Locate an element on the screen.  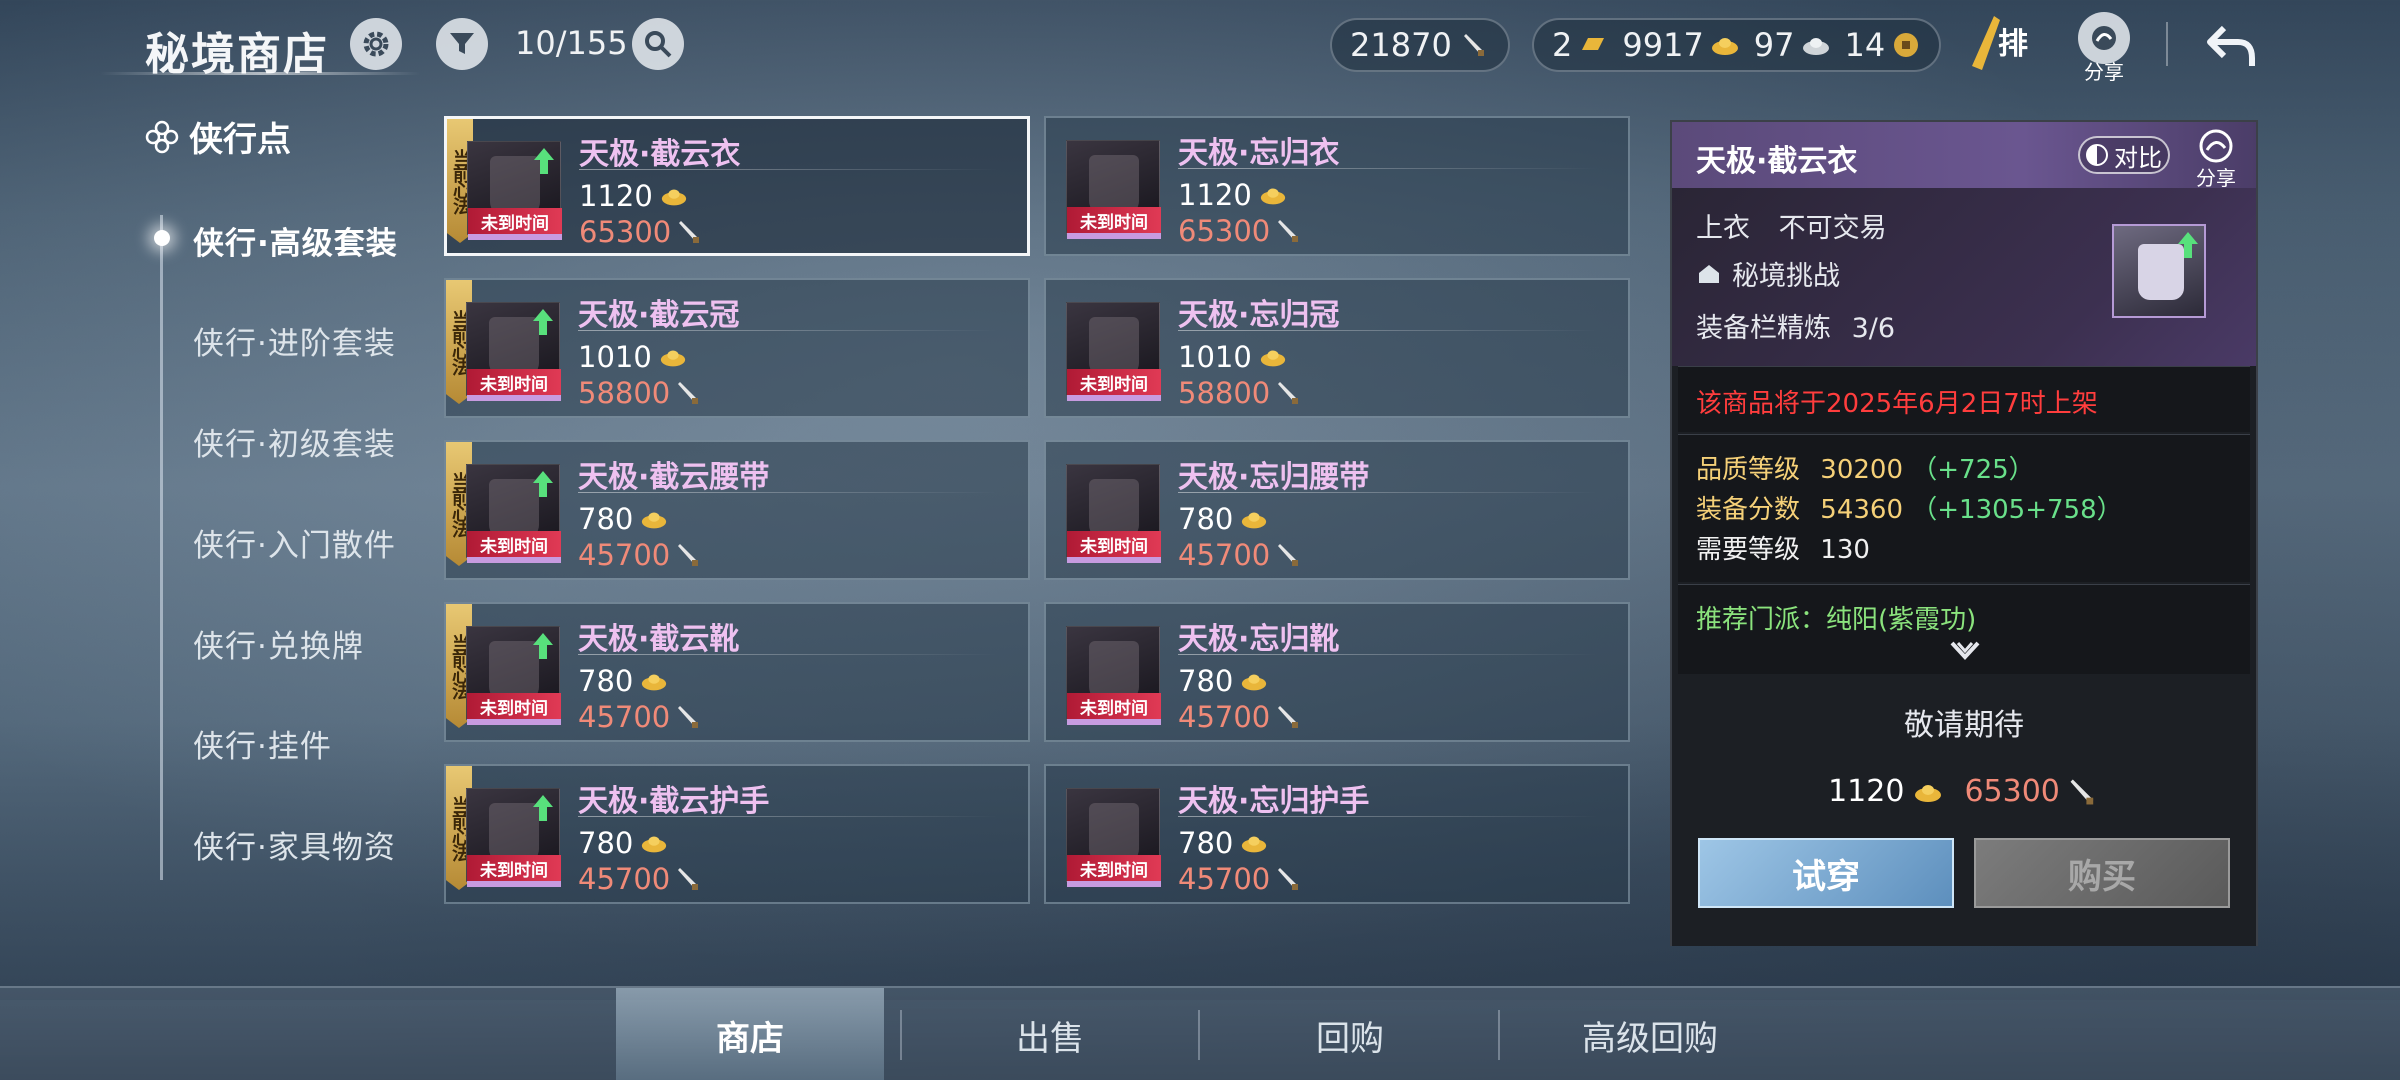
recommend-text: 推荐门派：纯阳(紫霞功) is located at coordinates (1836, 620).